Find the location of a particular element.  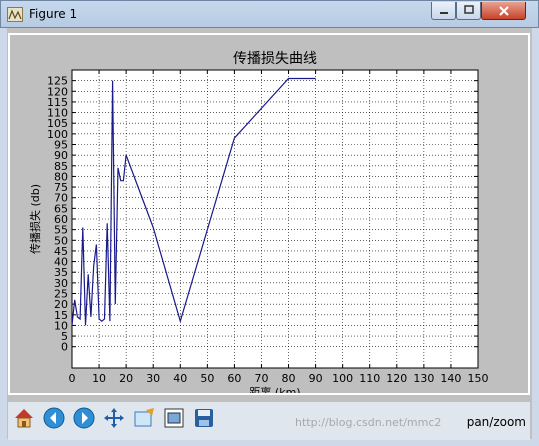

x-tick-label: 120 is located at coordinates (396, 378).